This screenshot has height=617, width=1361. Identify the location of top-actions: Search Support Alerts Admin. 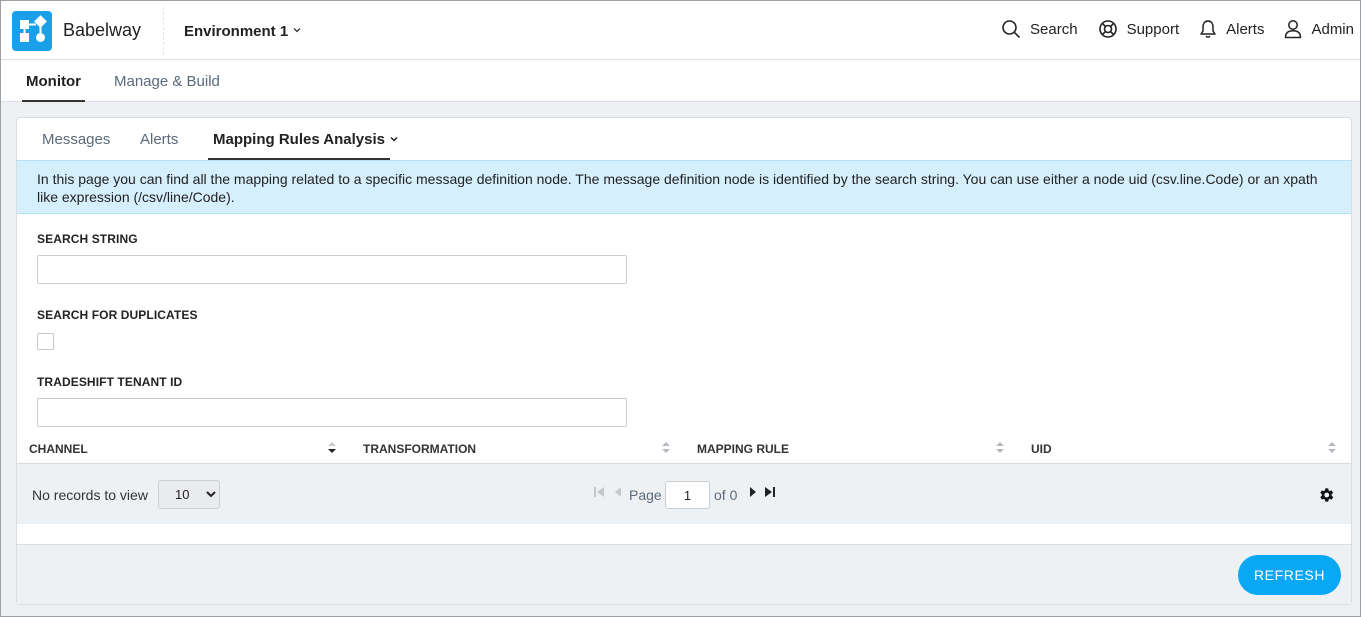
(1167, 29).